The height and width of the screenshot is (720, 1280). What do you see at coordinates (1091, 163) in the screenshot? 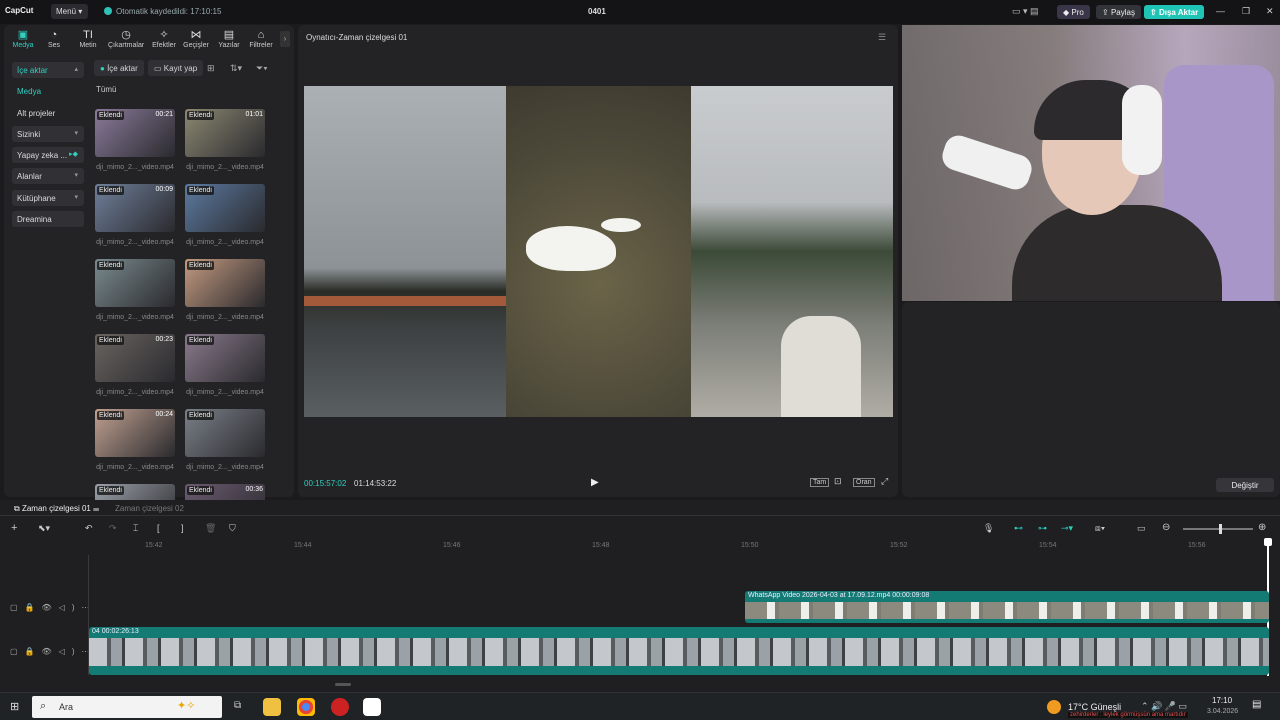
I see `webcam-overlay` at bounding box center [1091, 163].